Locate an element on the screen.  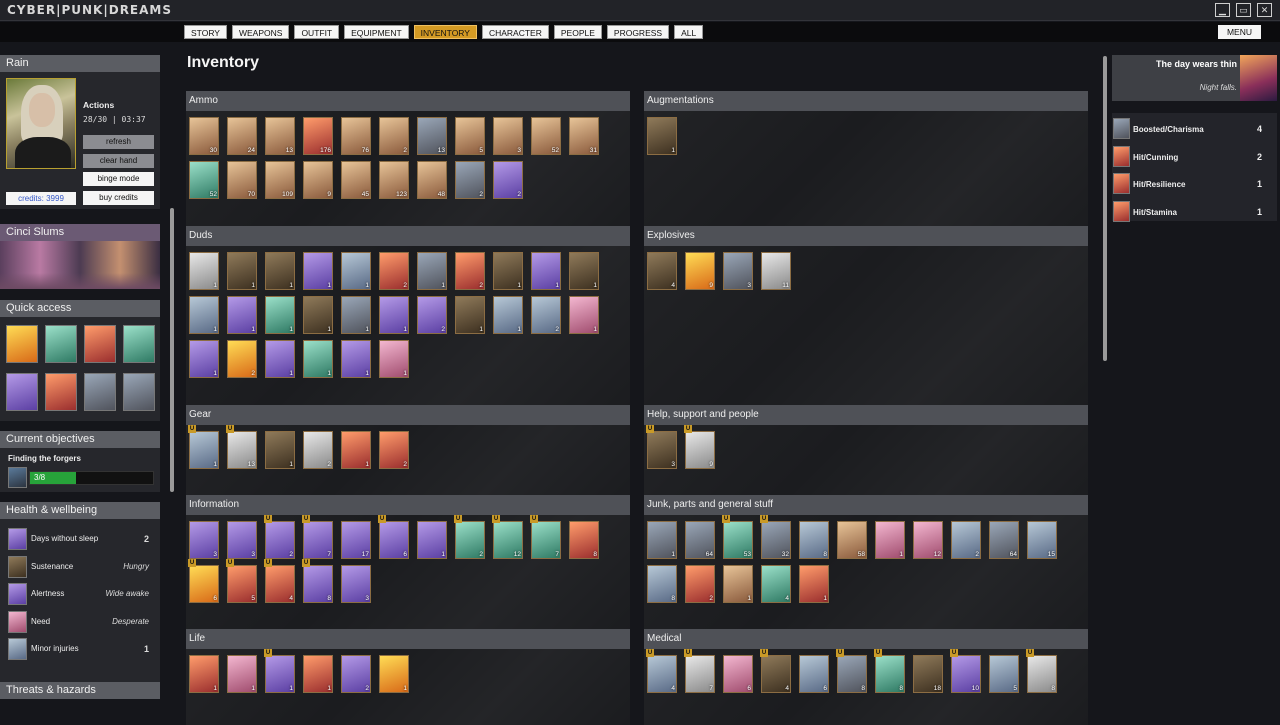
close-icon: ✕ is located at coordinates (1264, 10).